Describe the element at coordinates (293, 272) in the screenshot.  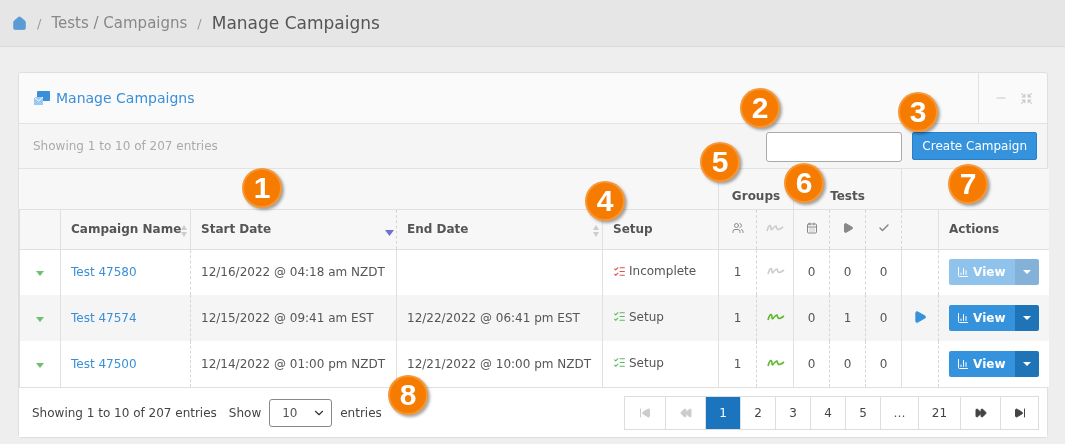
I see `start-date: 12/16/2022 @ 04:18 am NZDT` at that location.